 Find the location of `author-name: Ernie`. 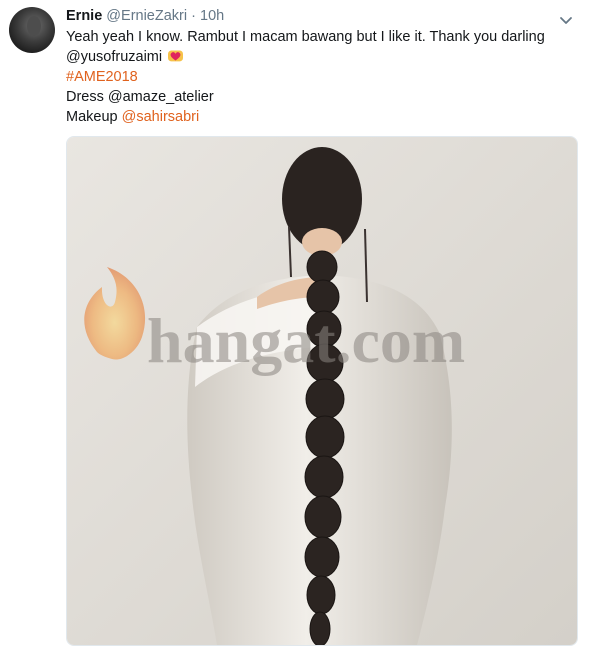

author-name: Ernie is located at coordinates (84, 16).